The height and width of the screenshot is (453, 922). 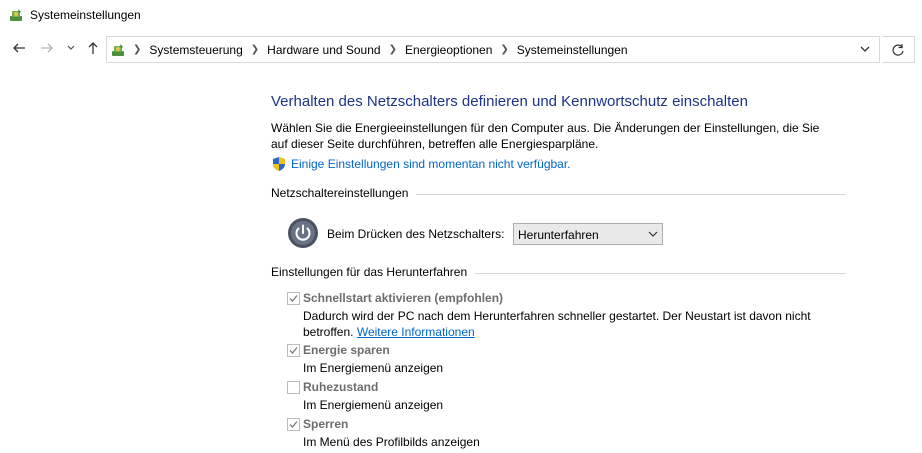 I want to click on back-button, so click(x=19, y=50).